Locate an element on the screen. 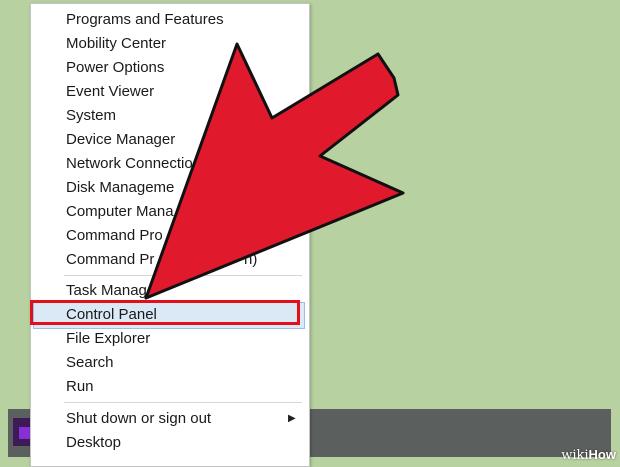 Image resolution: width=620 pixels, height=467 pixels. wikihow-watermark: wikiHow is located at coordinates (588, 455).